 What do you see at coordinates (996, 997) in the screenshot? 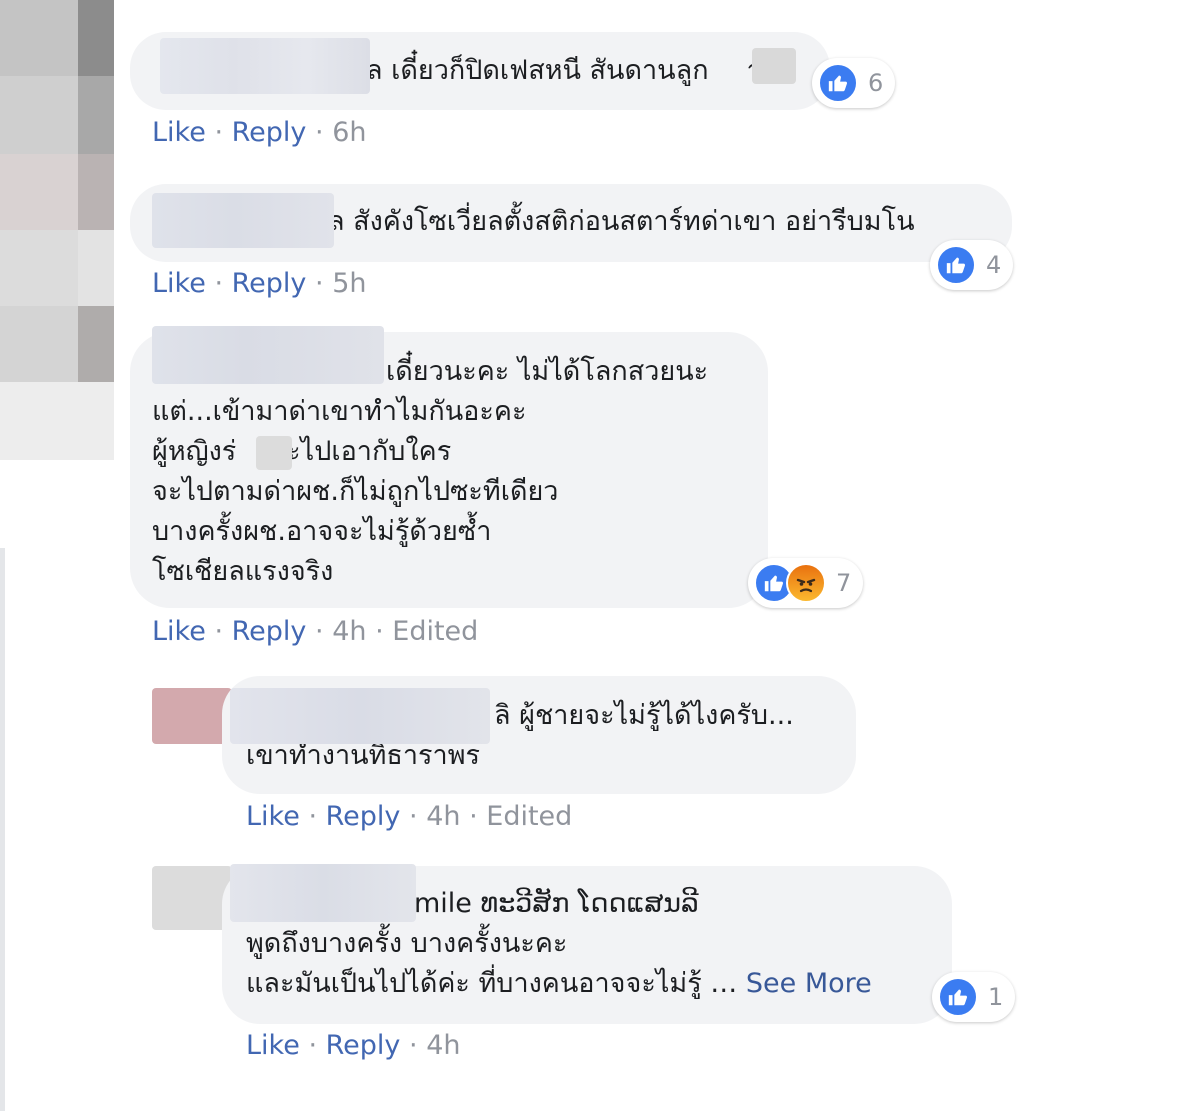
I see `reaction-count: 1` at bounding box center [996, 997].